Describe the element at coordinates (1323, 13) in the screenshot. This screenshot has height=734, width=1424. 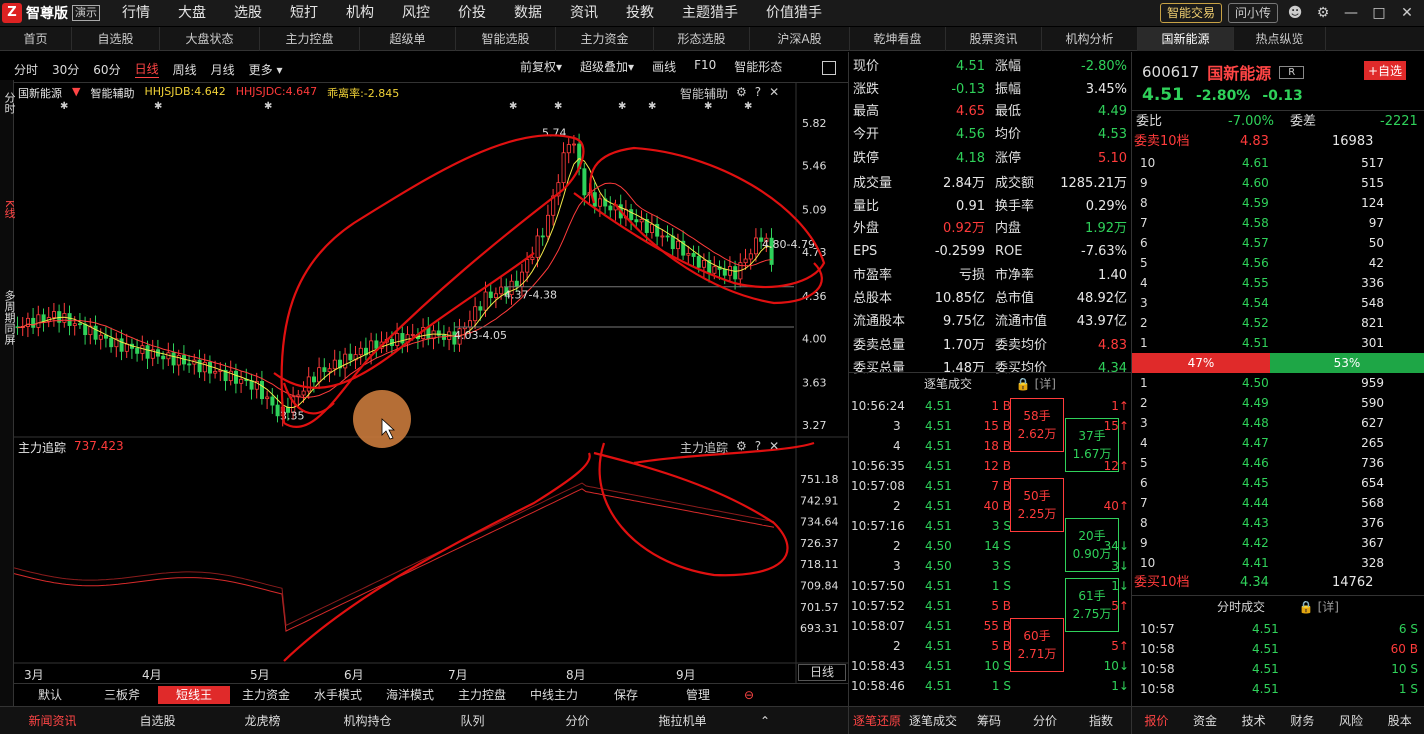
I see `settings-icon: ⚙` at that location.